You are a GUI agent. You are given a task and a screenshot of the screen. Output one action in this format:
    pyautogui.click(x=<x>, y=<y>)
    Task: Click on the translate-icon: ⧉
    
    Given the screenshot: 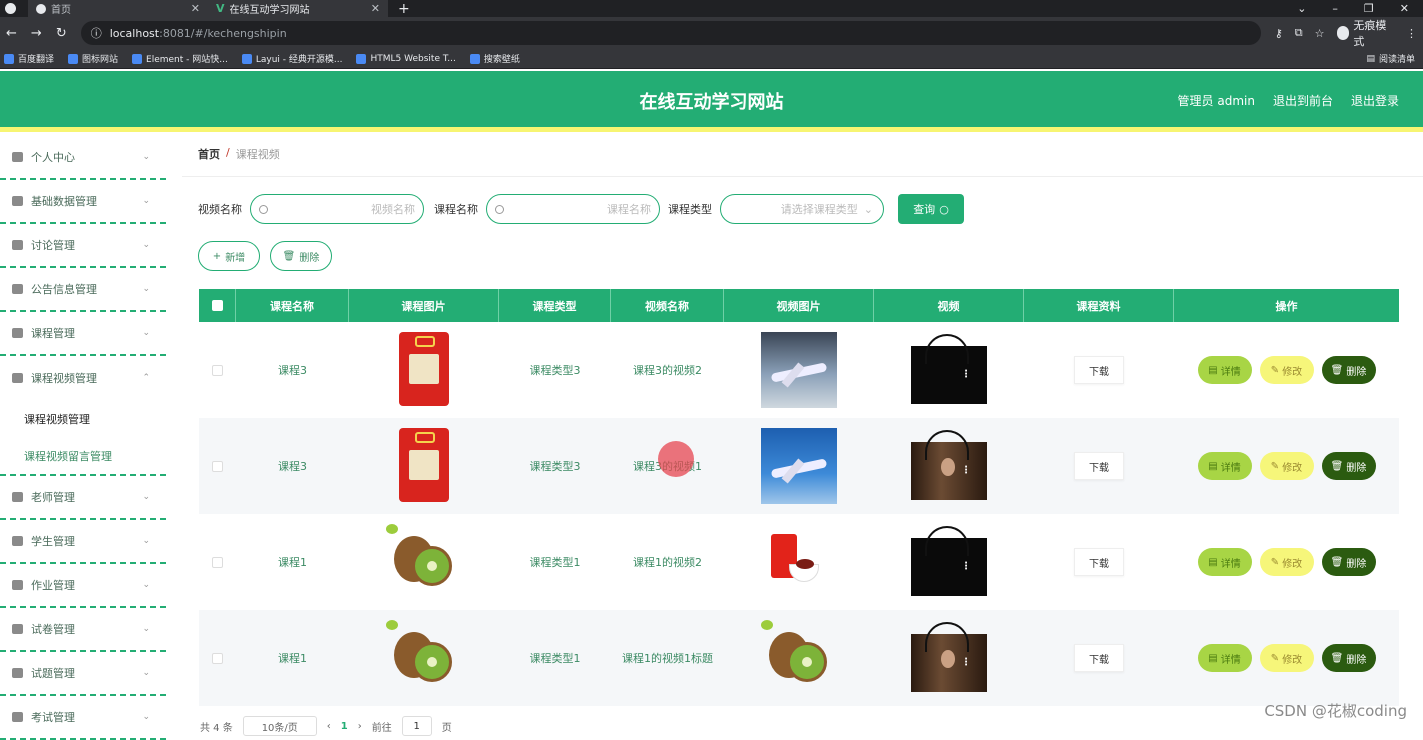 What is the action you would take?
    pyautogui.click(x=1299, y=33)
    